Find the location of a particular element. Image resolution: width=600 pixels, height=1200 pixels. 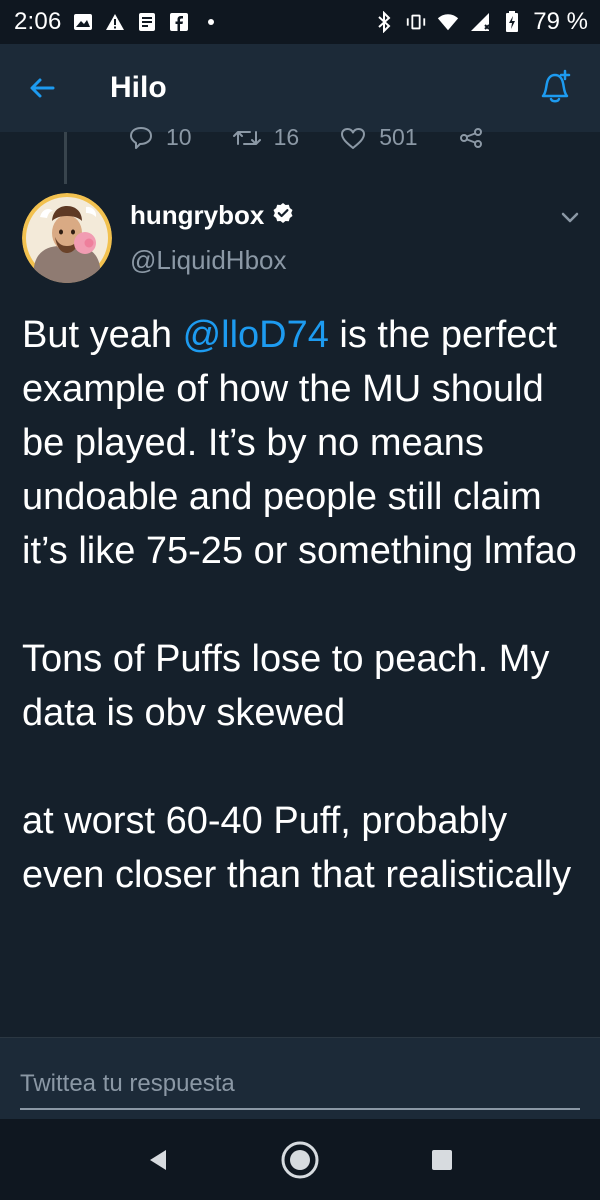

system-back-button is located at coordinates (158, 1160).